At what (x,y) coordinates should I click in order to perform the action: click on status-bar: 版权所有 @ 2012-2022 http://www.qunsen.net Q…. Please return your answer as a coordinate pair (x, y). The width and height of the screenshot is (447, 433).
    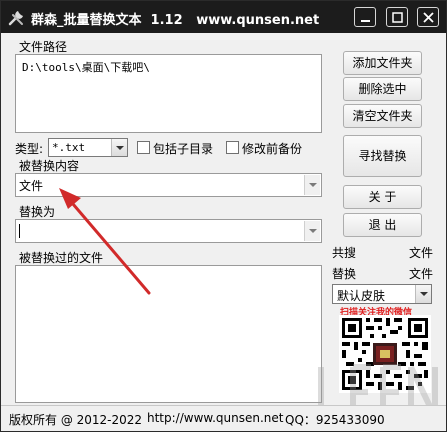
    Looking at the image, I should click on (223, 418).